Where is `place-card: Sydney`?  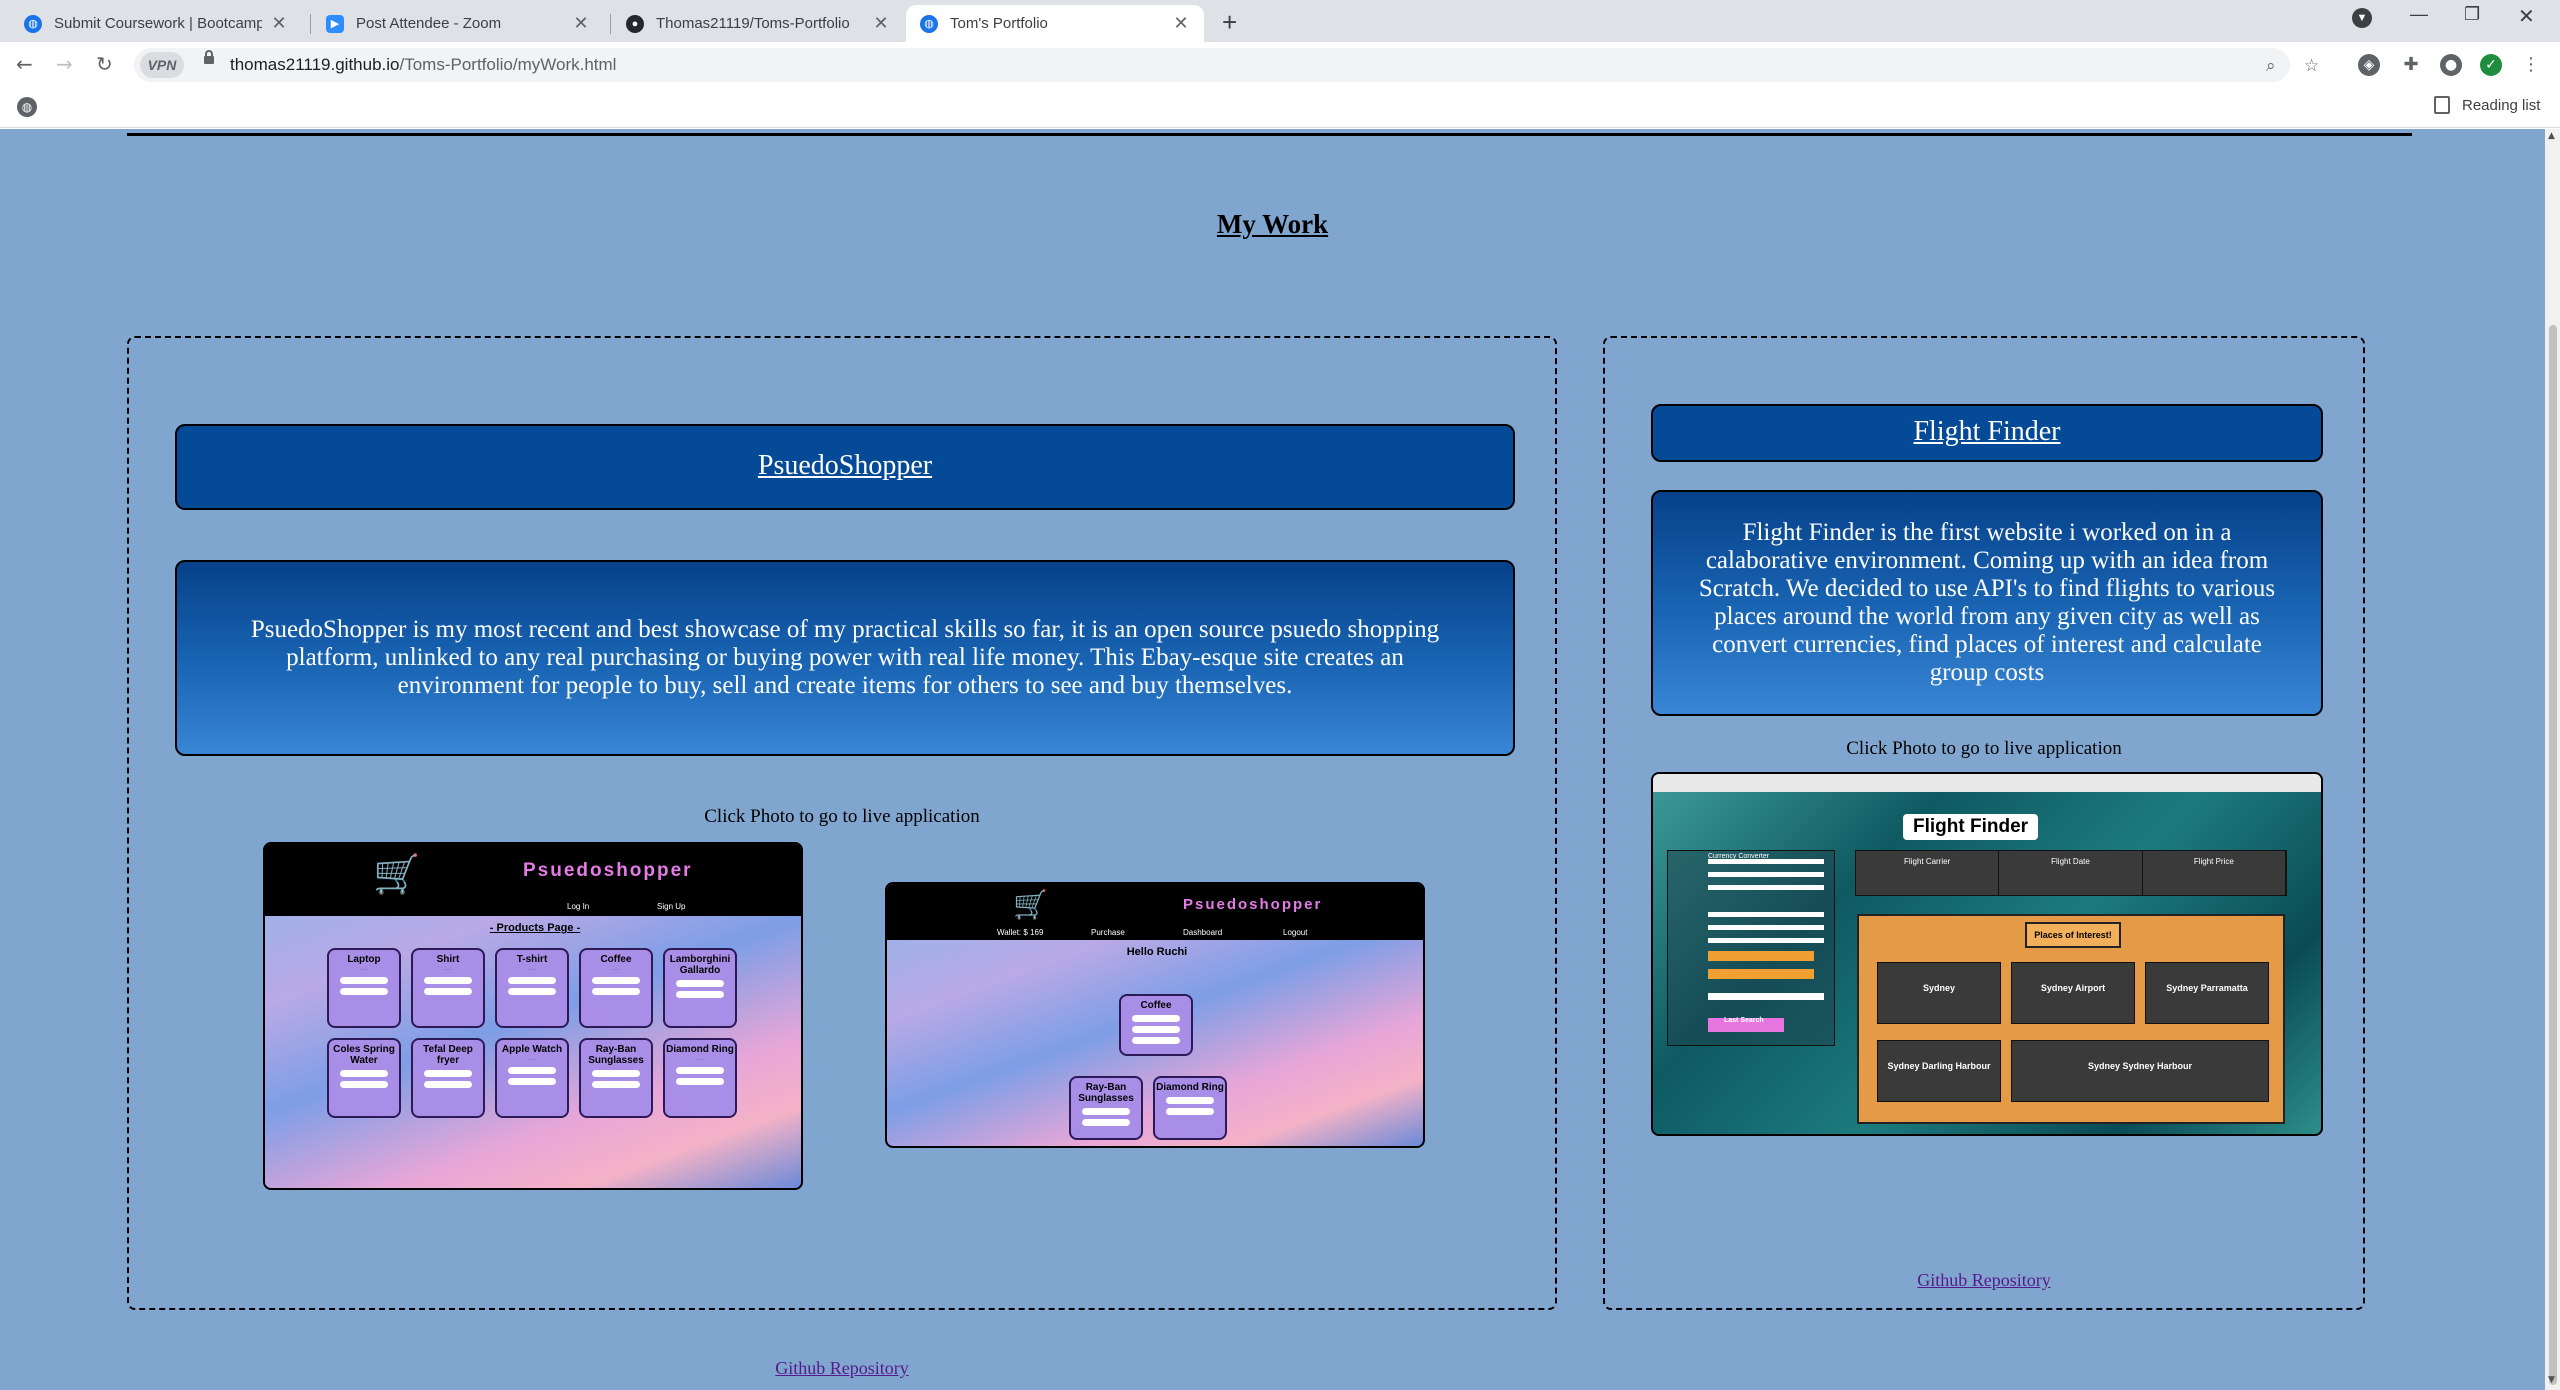
place-card: Sydney is located at coordinates (1939, 993).